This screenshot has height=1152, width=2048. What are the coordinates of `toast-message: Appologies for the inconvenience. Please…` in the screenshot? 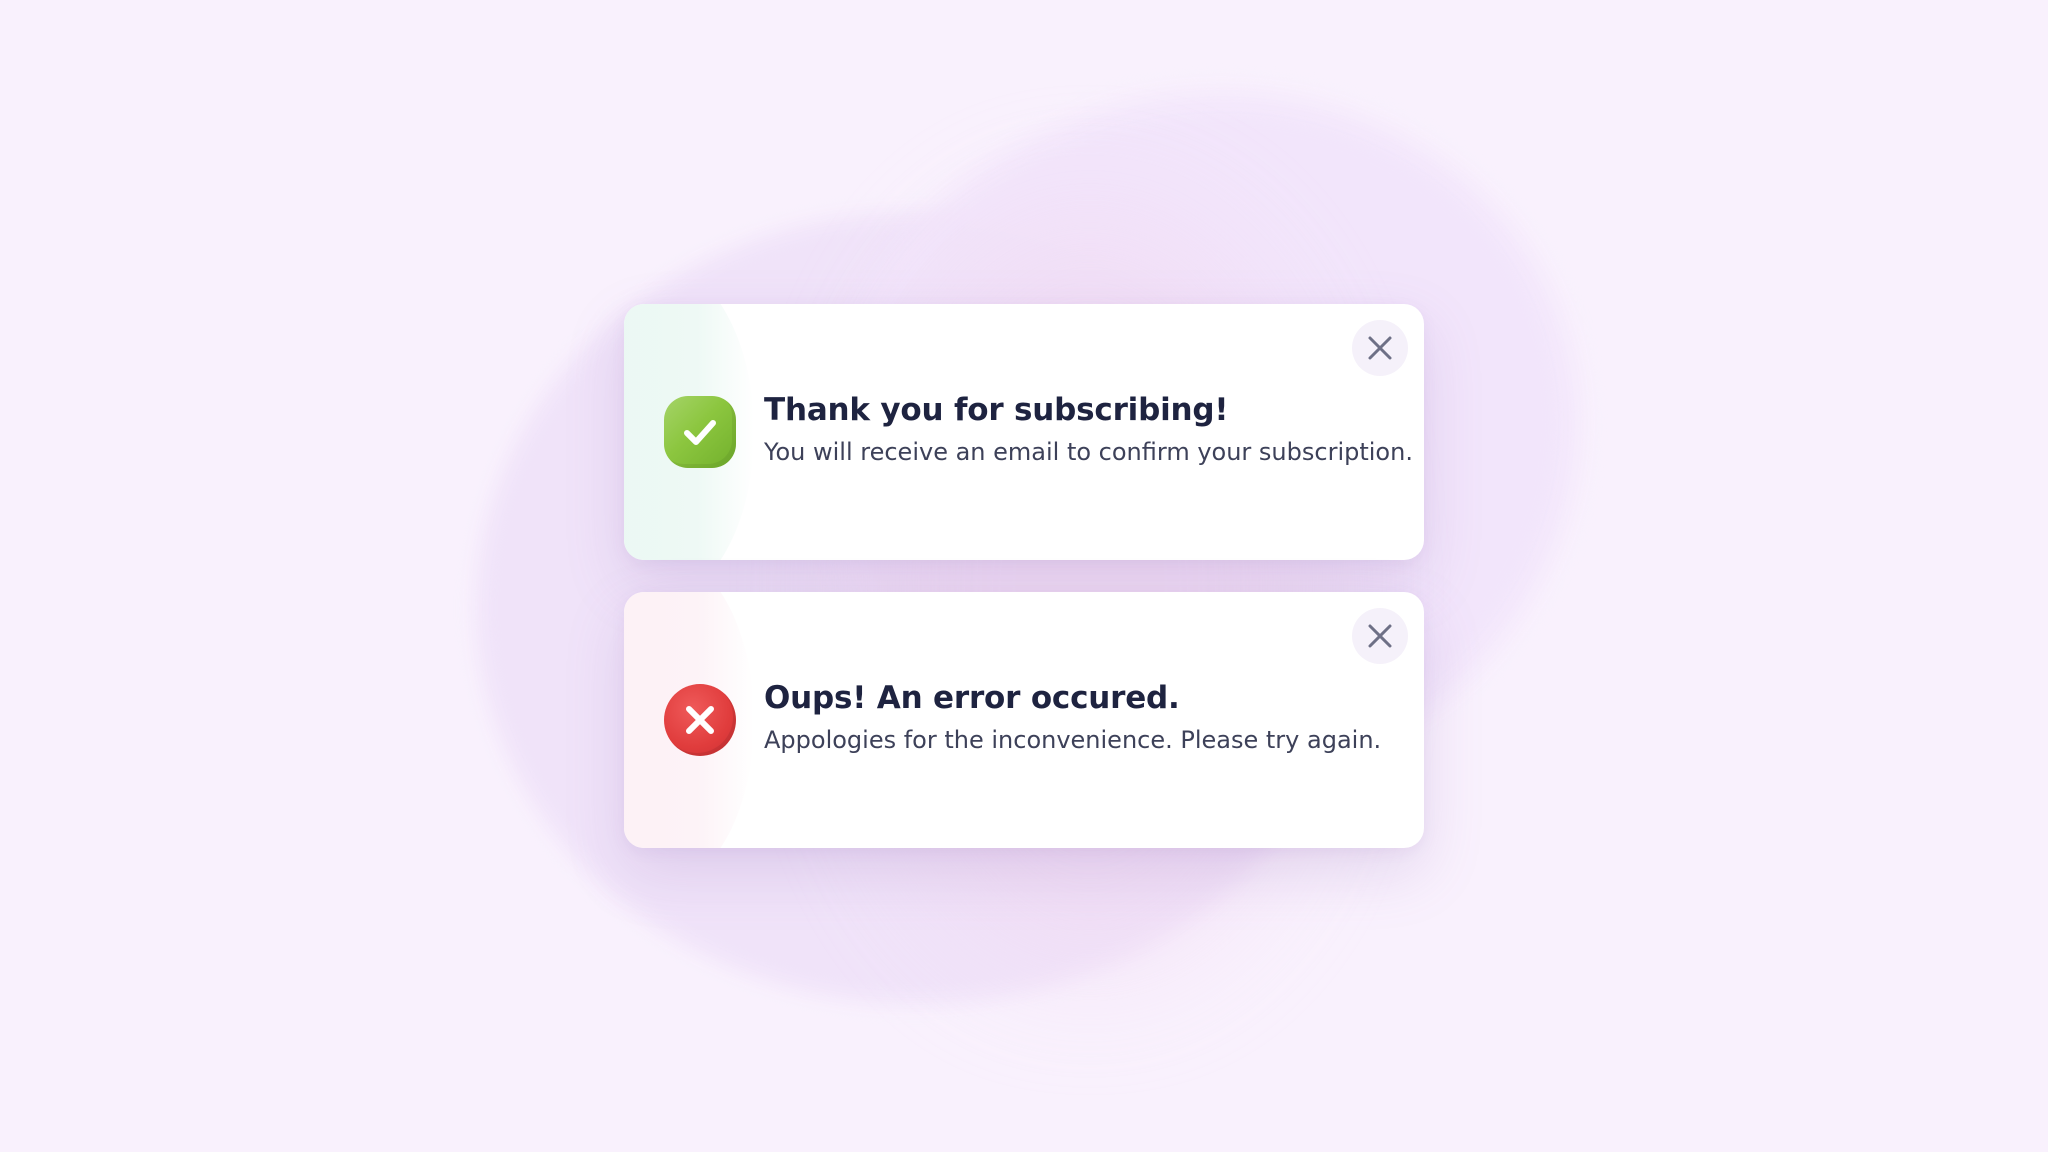 It's located at (1073, 740).